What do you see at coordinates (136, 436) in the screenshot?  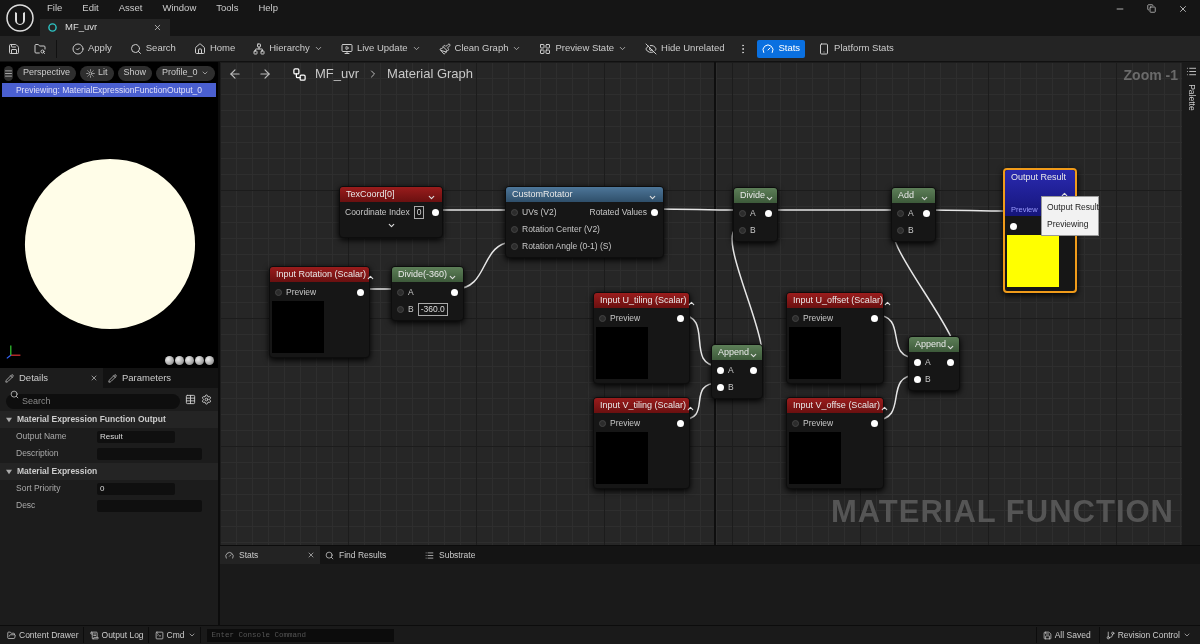 I see `property-field: Result` at bounding box center [136, 436].